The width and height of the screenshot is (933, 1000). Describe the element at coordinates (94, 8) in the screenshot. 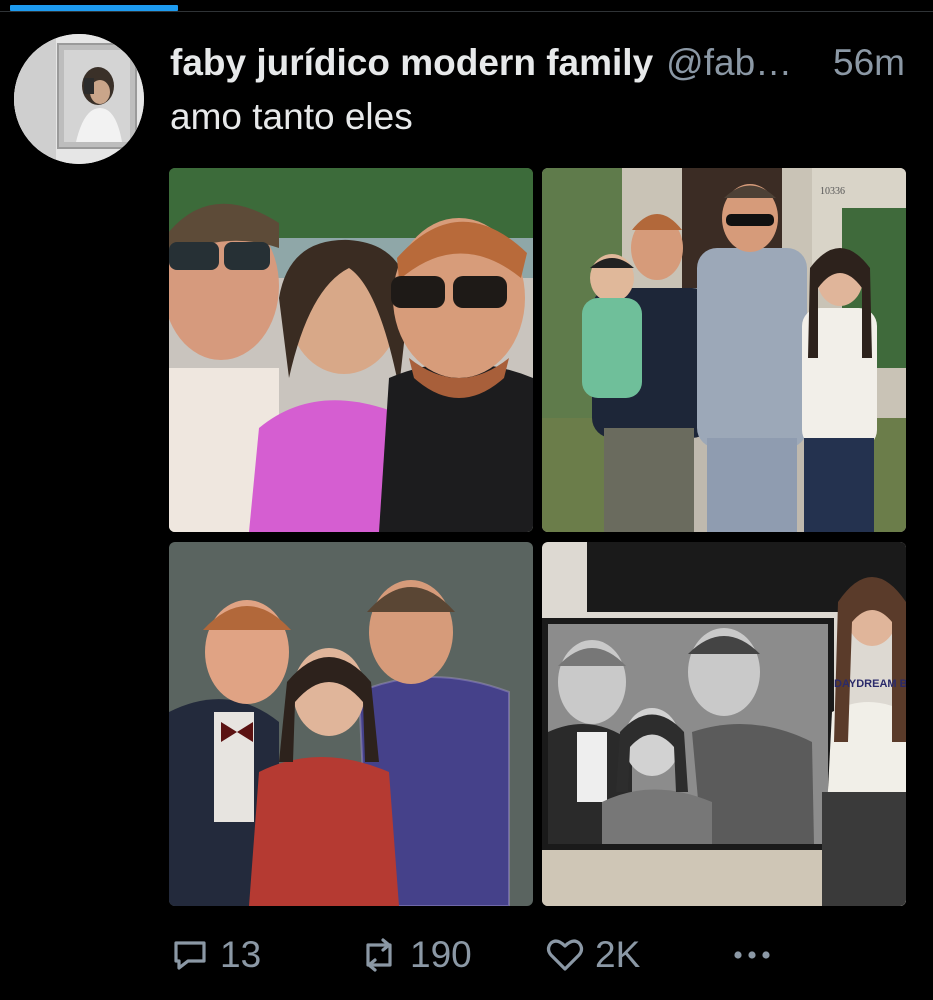

I see `progress-bar` at that location.